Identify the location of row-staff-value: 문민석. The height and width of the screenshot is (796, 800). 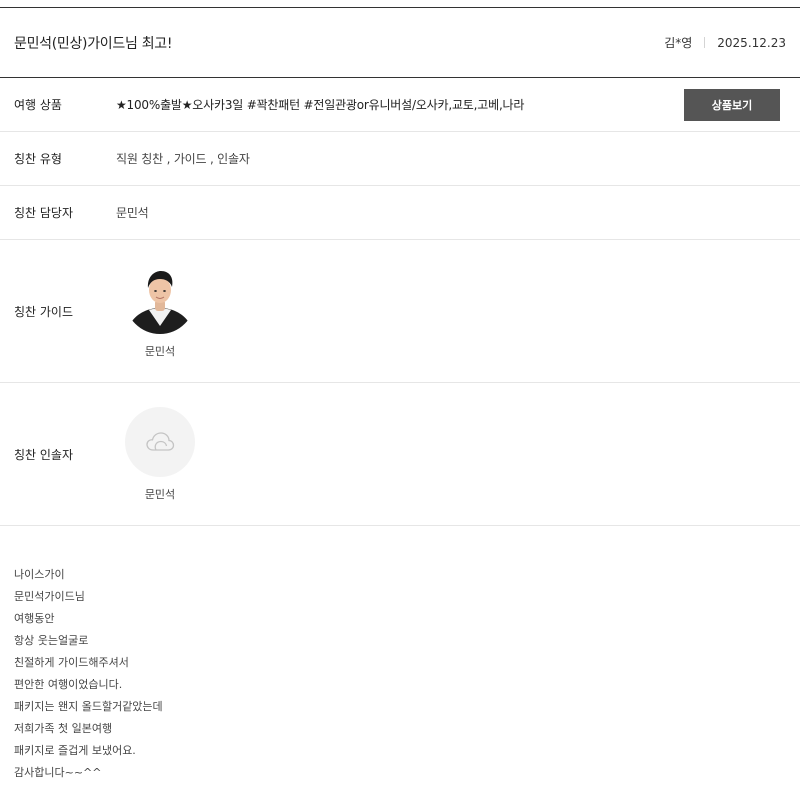
(132, 213).